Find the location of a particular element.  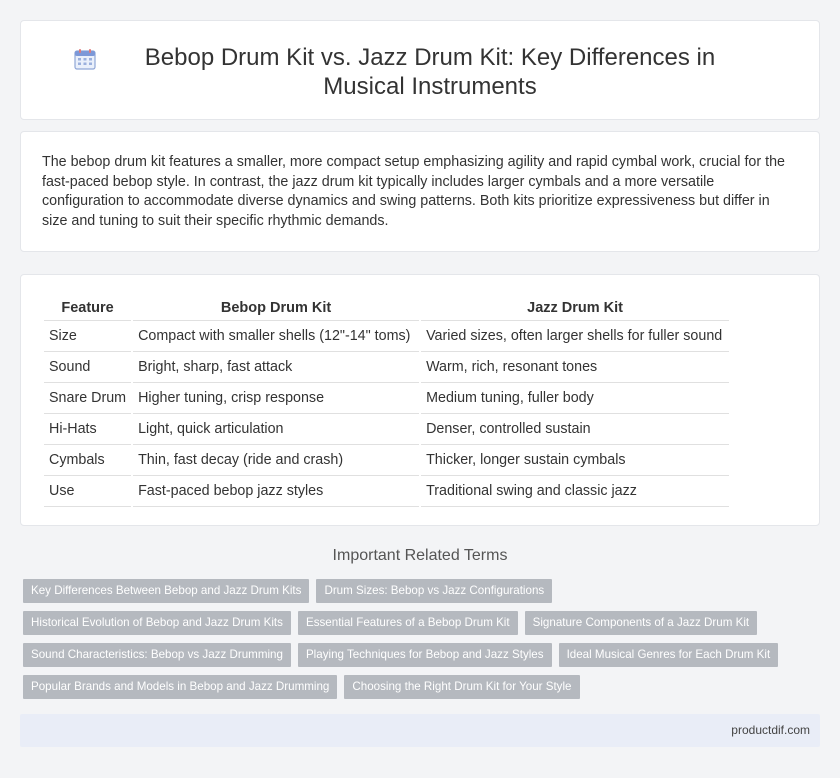

footer-bar: productdif.com is located at coordinates (420, 730).